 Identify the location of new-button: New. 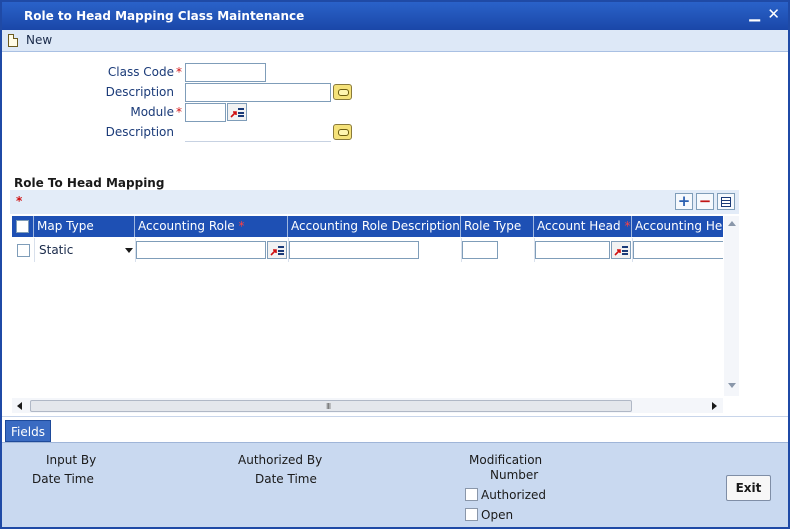
(39, 40).